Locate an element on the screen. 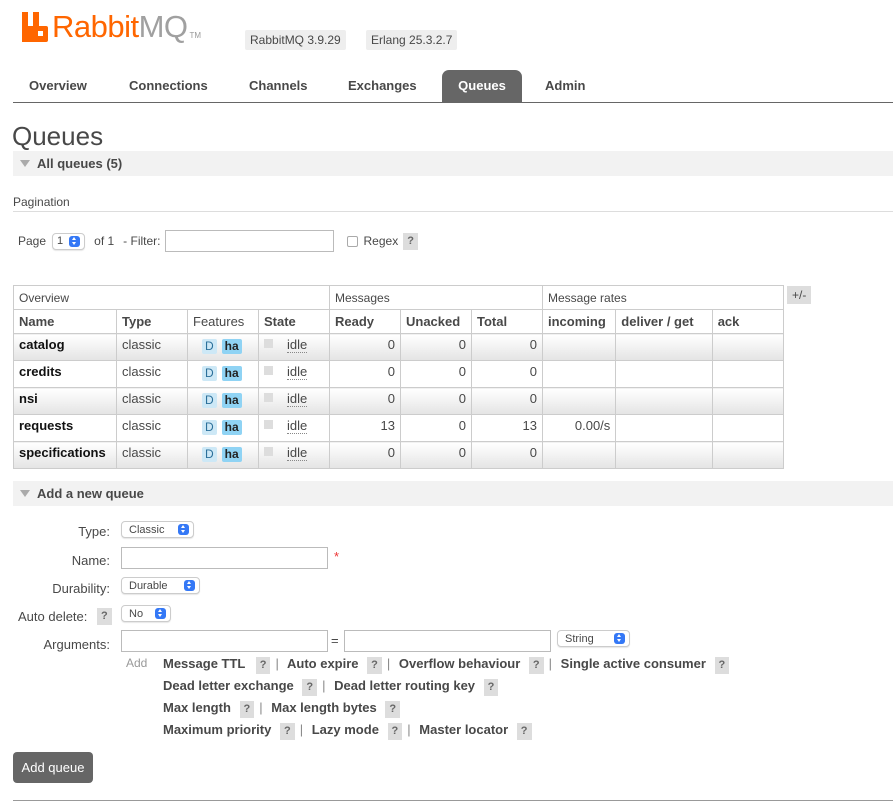 This screenshot has width=893, height=806. tab-channels: Channels is located at coordinates (278, 86).